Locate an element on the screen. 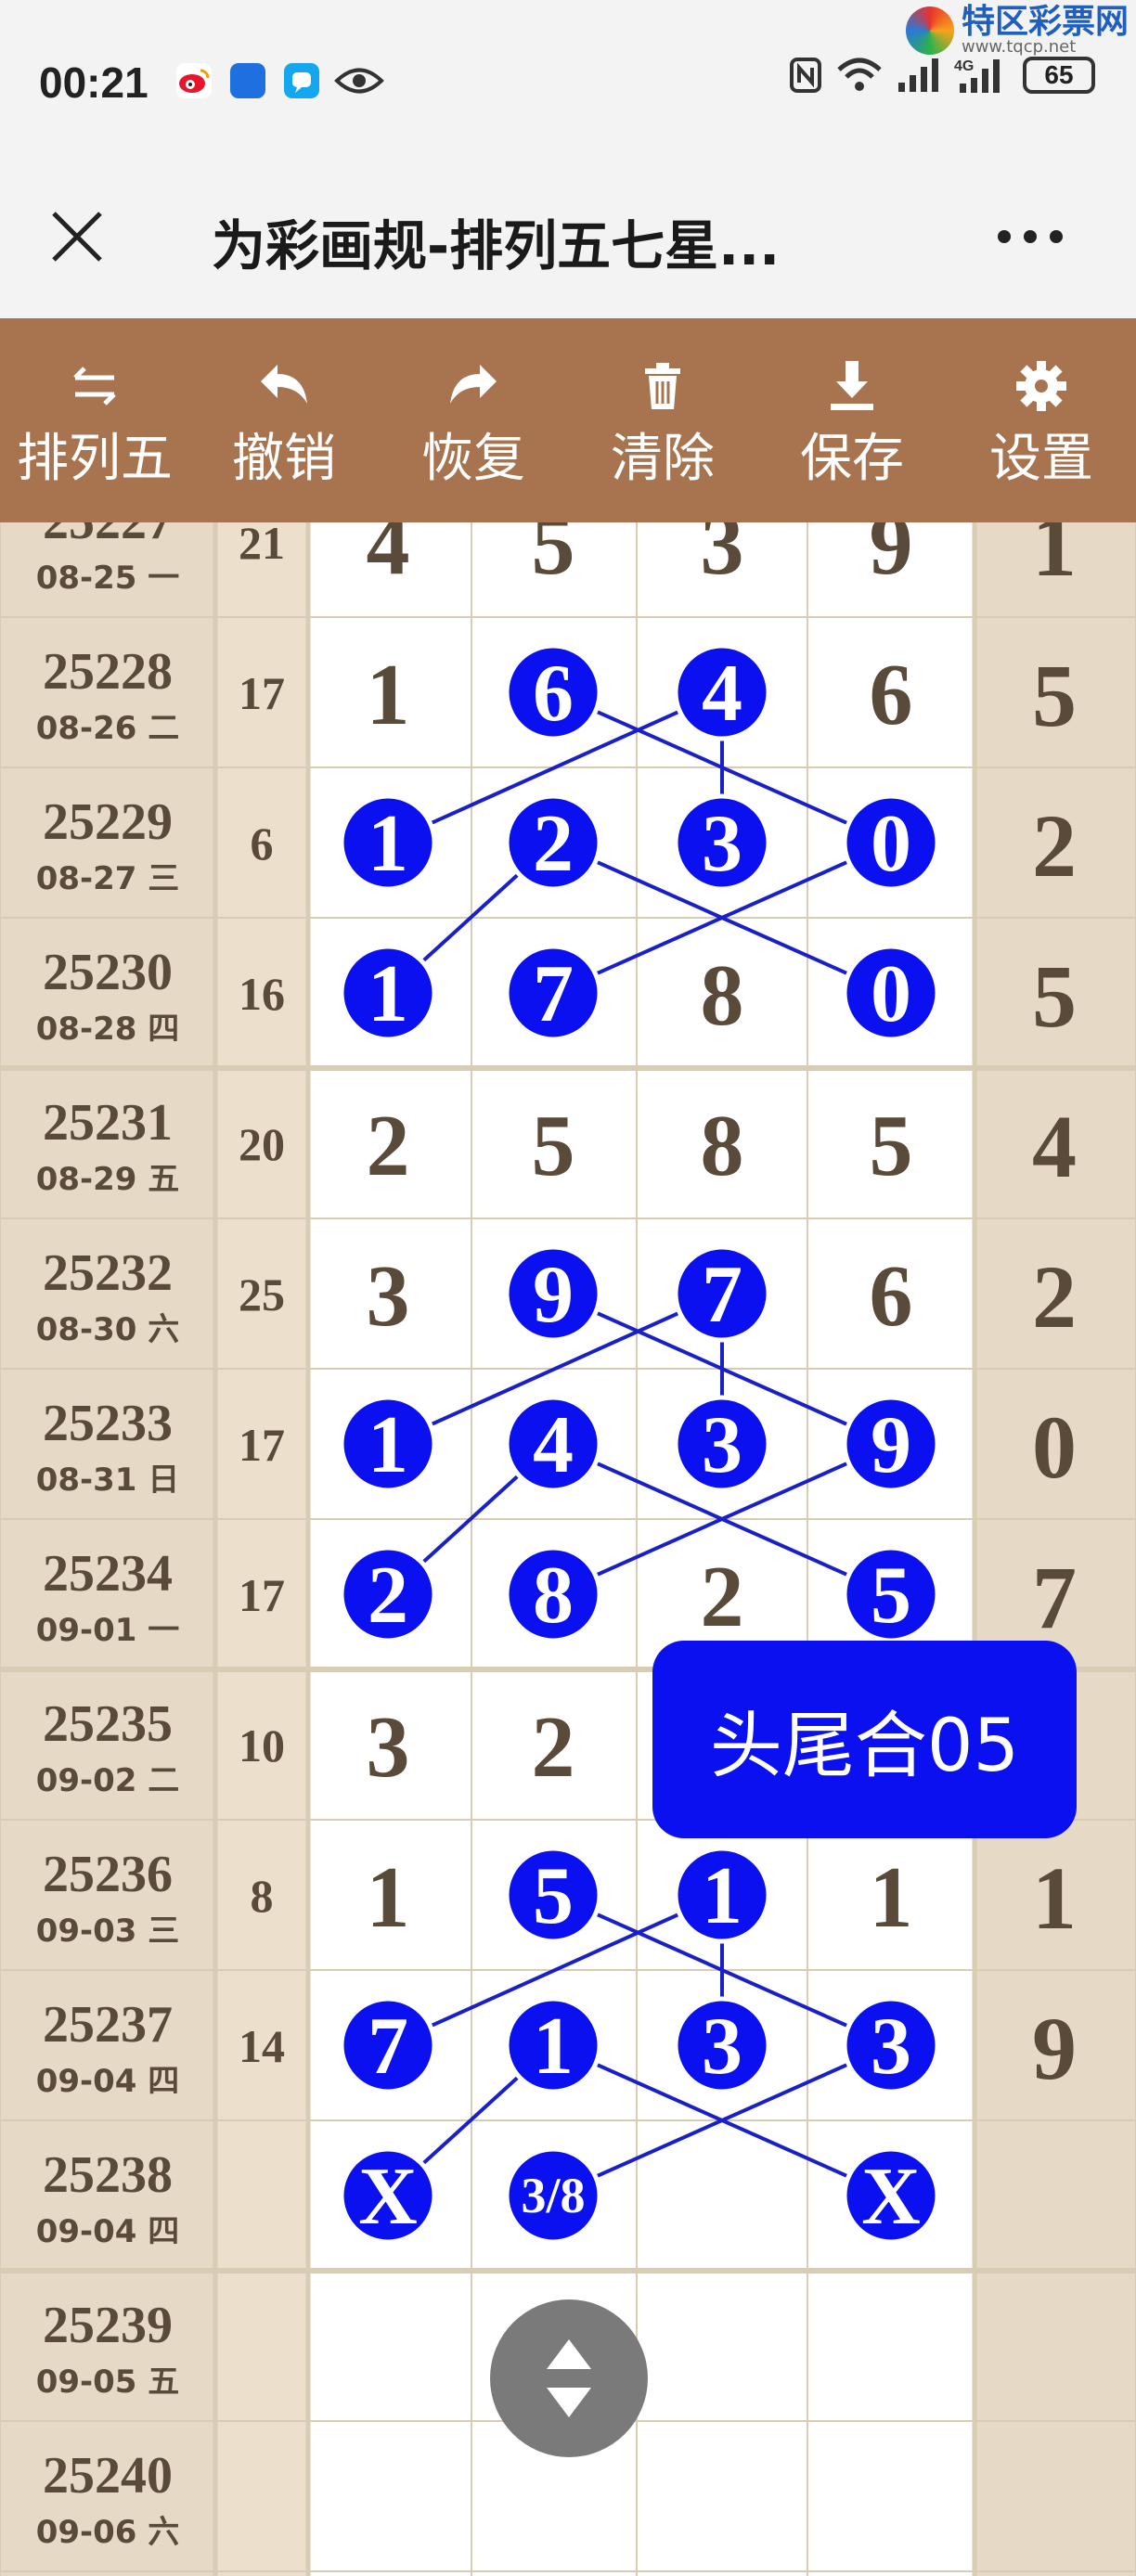 This screenshot has height=2576, width=1136. redo-icon is located at coordinates (473, 385).